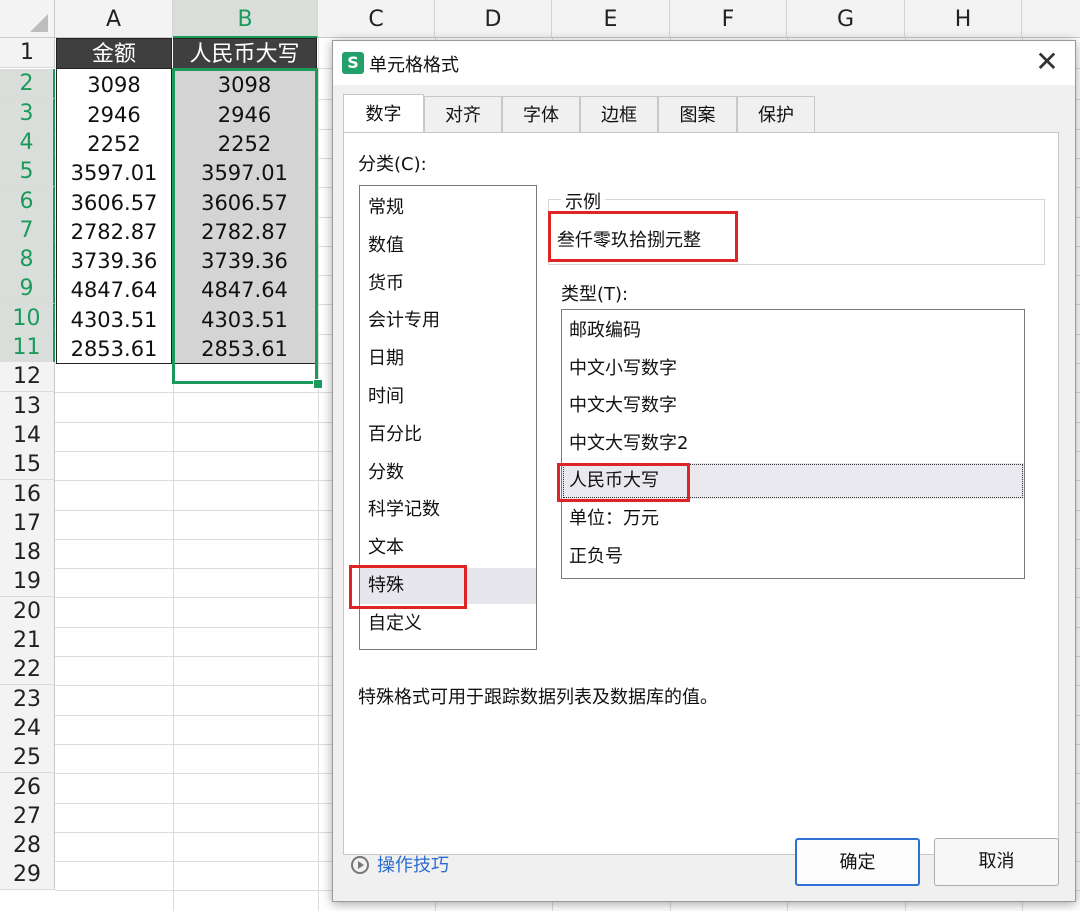 Image resolution: width=1080 pixels, height=911 pixels. I want to click on cell-b4: 2252, so click(245, 143).